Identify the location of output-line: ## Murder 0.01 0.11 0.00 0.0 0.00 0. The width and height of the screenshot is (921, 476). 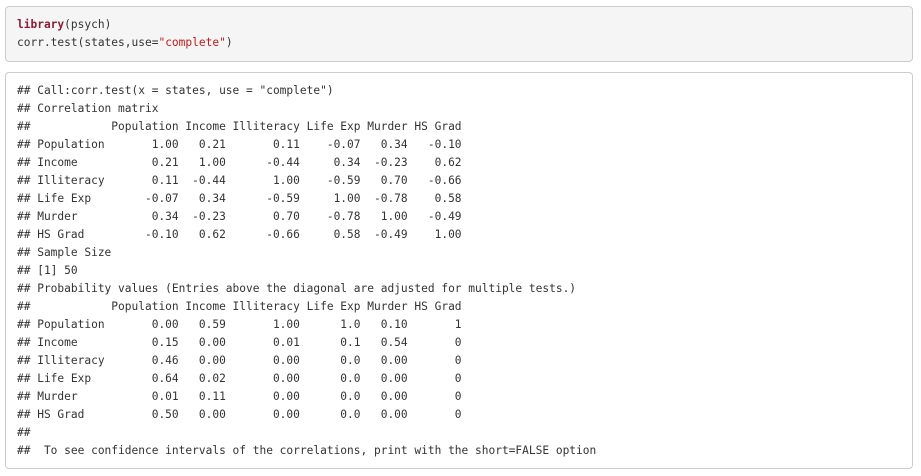
(239, 396).